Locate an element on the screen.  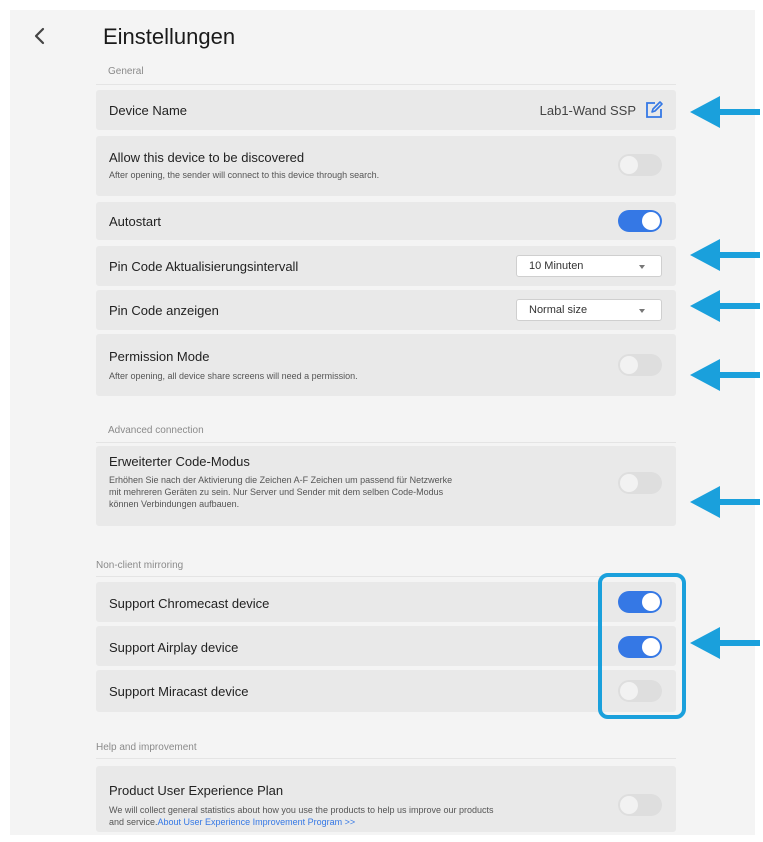
discover-row is located at coordinates (386, 166).